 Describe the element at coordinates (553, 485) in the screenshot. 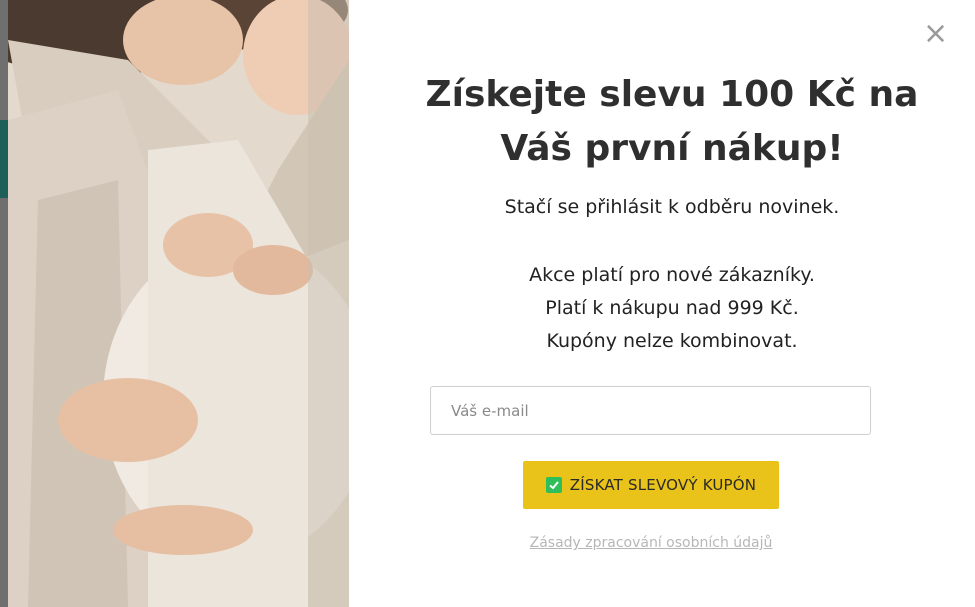

I see `check-icon` at that location.